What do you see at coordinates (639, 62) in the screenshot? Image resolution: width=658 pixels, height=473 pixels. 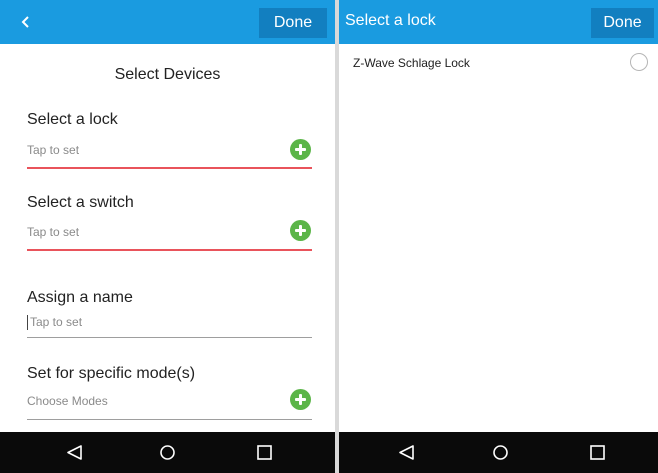 I see `lock-radio-button` at bounding box center [639, 62].